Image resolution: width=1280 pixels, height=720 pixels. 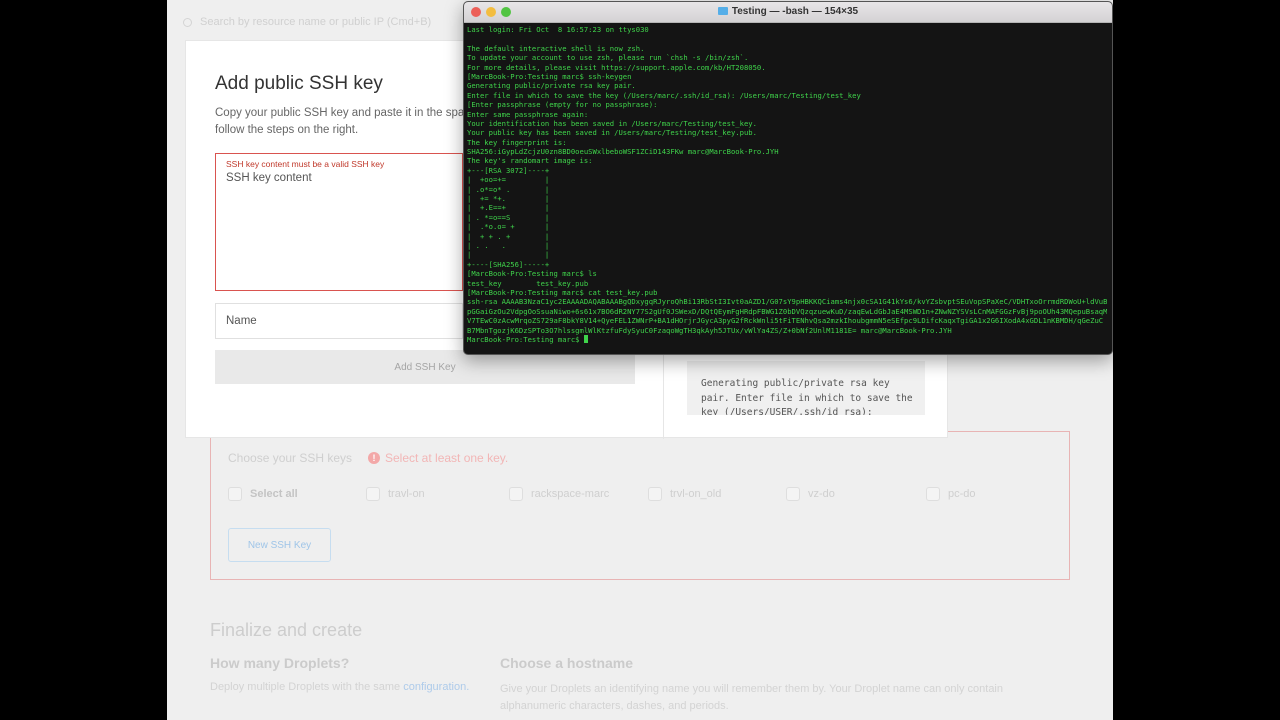 I want to click on ssh-key-checkbox: rackspace-marc, so click(x=559, y=494).